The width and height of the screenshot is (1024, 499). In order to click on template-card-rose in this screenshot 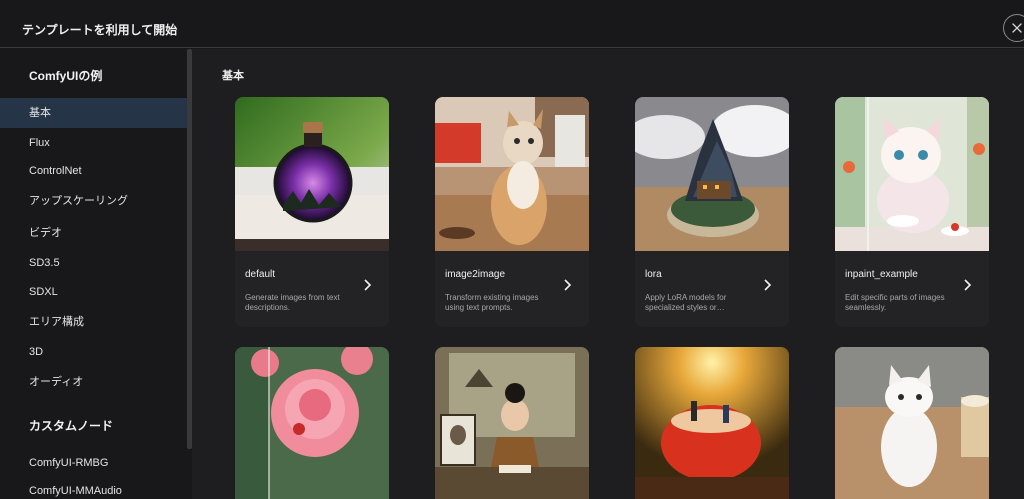, I will do `click(312, 423)`.